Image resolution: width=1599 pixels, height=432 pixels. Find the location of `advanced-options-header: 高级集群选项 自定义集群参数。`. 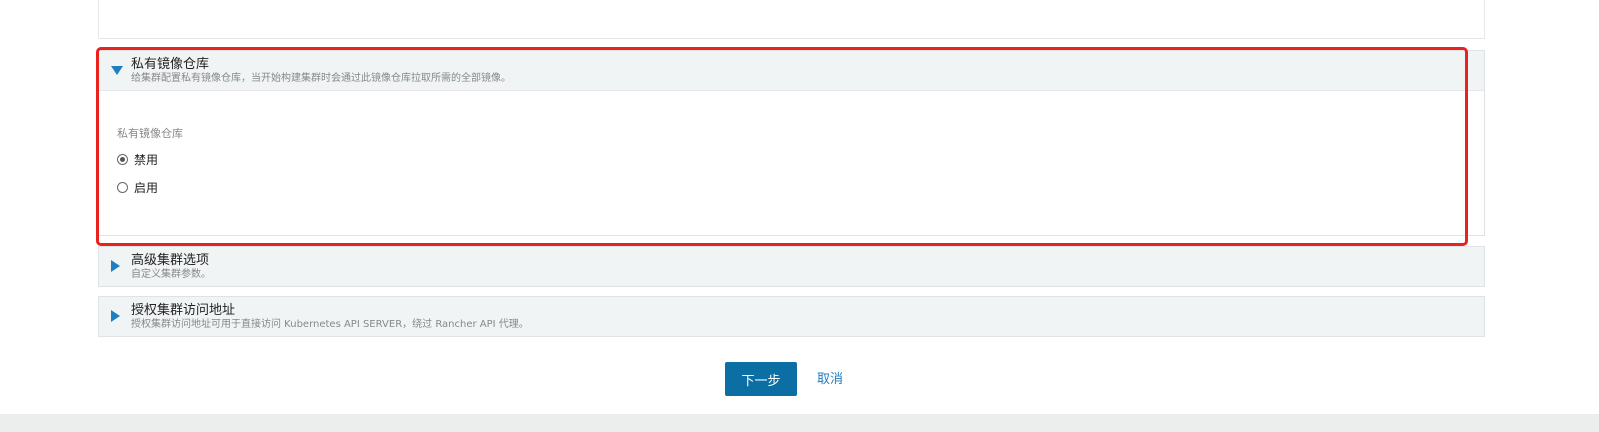

advanced-options-header: 高级集群选项 自定义集群参数。 is located at coordinates (791, 266).